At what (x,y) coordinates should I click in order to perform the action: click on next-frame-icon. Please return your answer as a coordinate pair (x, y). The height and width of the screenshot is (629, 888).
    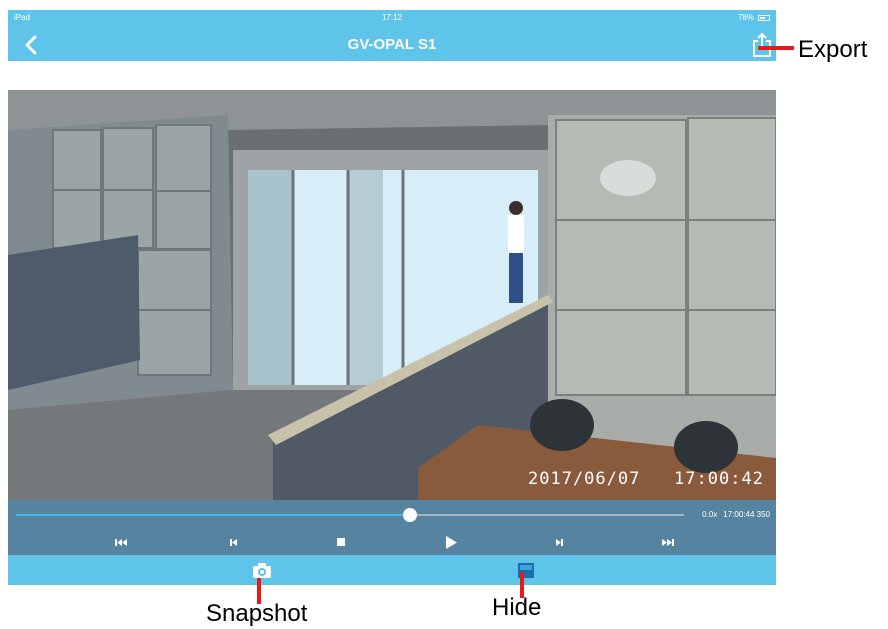
    Looking at the image, I should click on (559, 542).